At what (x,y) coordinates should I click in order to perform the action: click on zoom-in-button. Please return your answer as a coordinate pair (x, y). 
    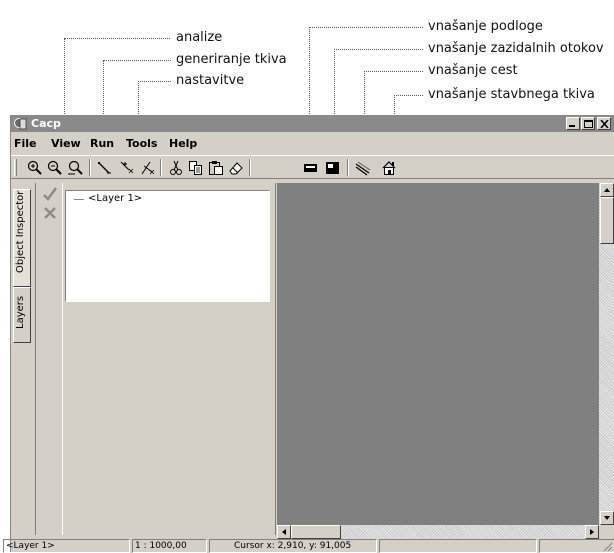
    Looking at the image, I should click on (35, 168).